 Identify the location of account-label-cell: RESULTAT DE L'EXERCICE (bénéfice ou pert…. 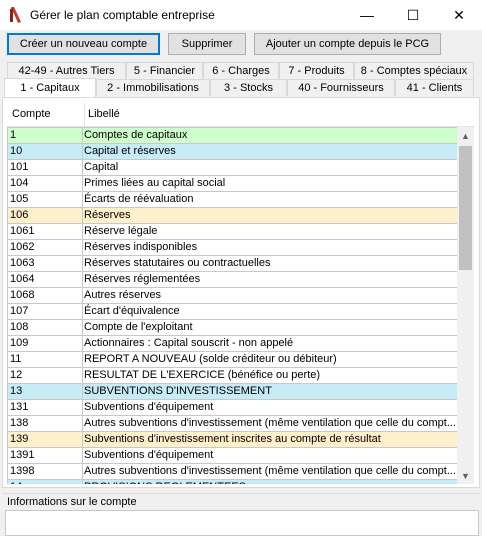
(270, 376).